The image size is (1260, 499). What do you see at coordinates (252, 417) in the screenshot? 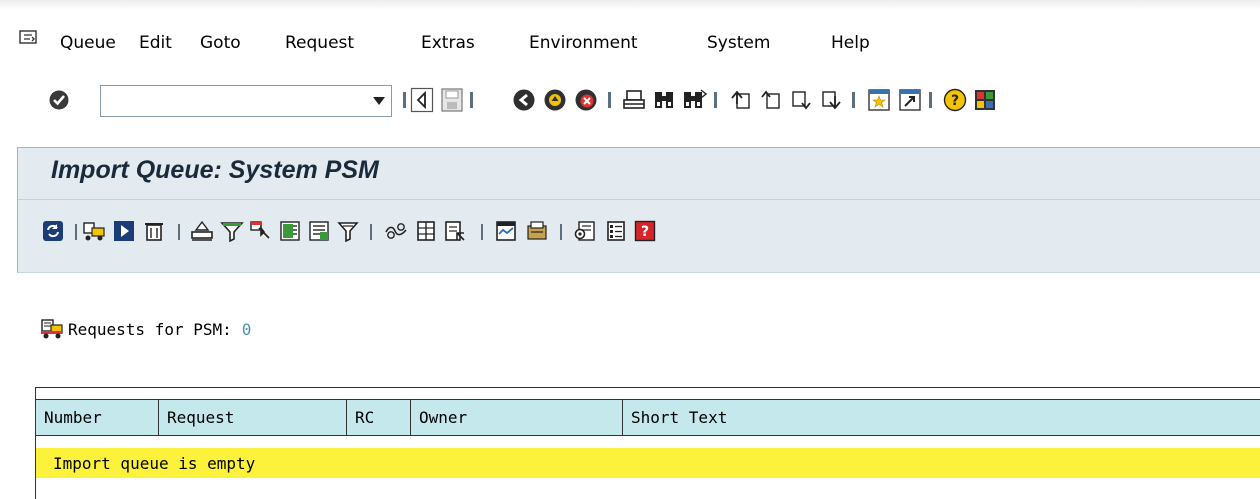
I see `column-header-request: Request` at bounding box center [252, 417].